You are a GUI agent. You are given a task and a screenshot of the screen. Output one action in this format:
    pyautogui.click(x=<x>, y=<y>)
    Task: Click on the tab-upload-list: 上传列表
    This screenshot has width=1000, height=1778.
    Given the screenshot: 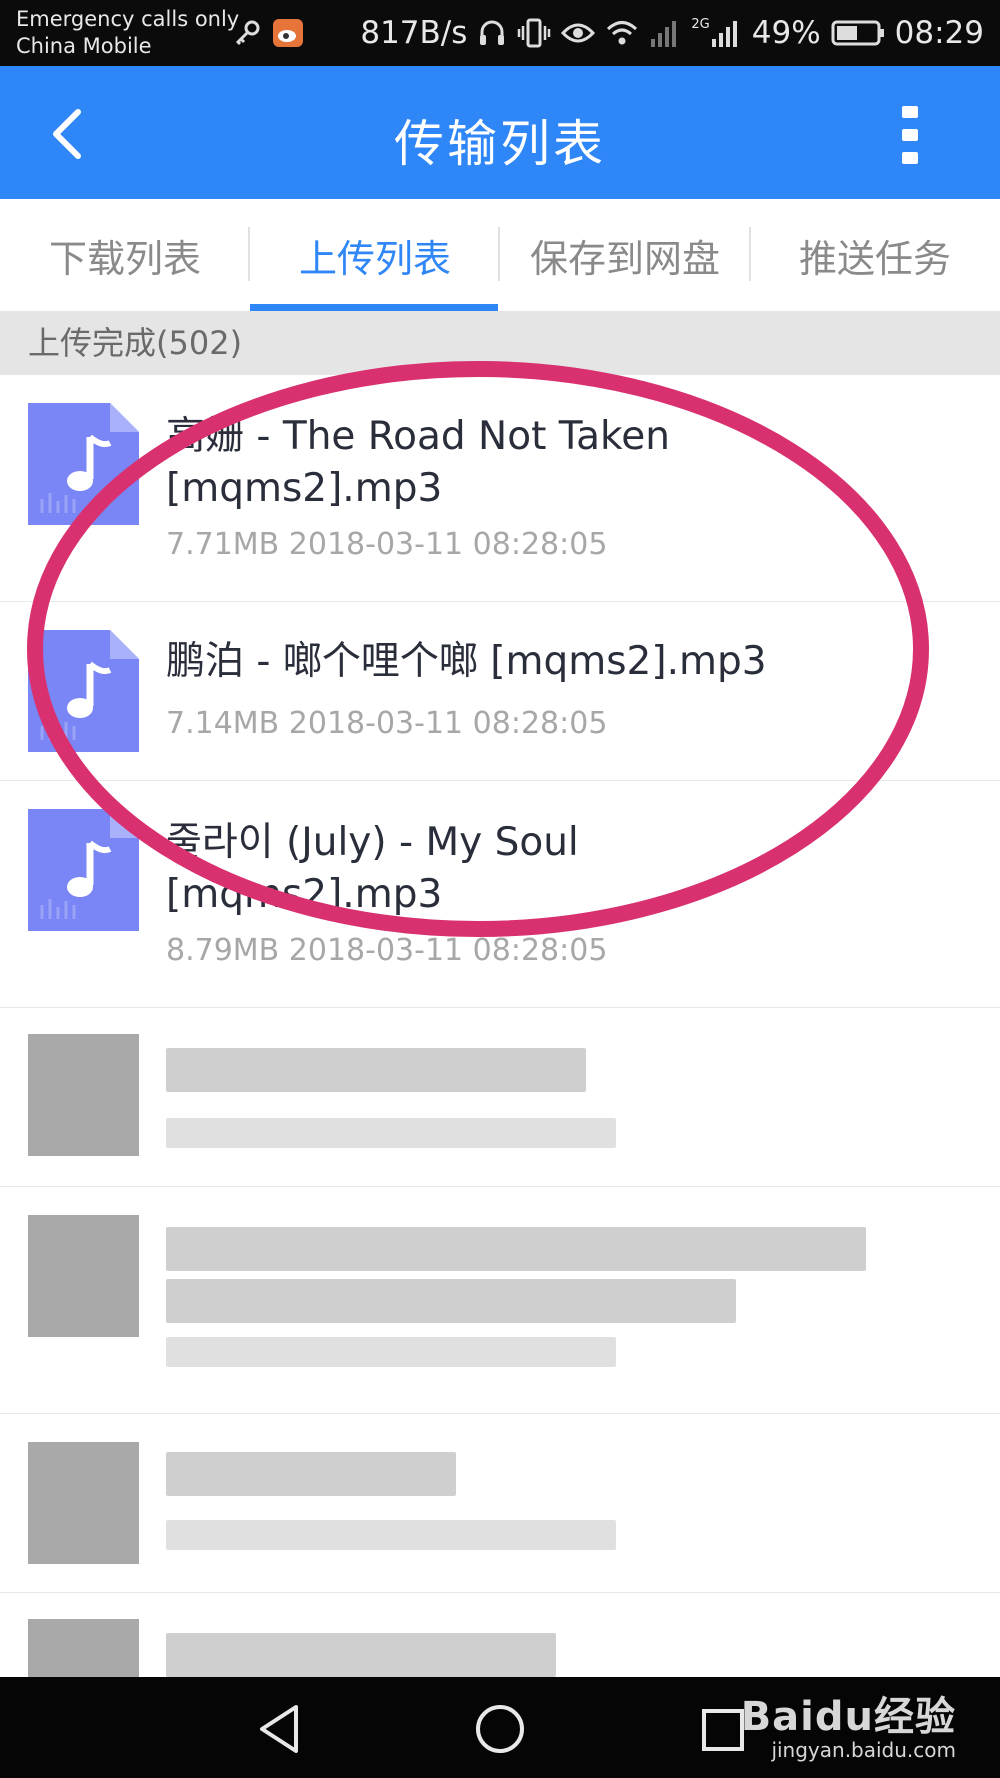 What is the action you would take?
    pyautogui.click(x=375, y=255)
    